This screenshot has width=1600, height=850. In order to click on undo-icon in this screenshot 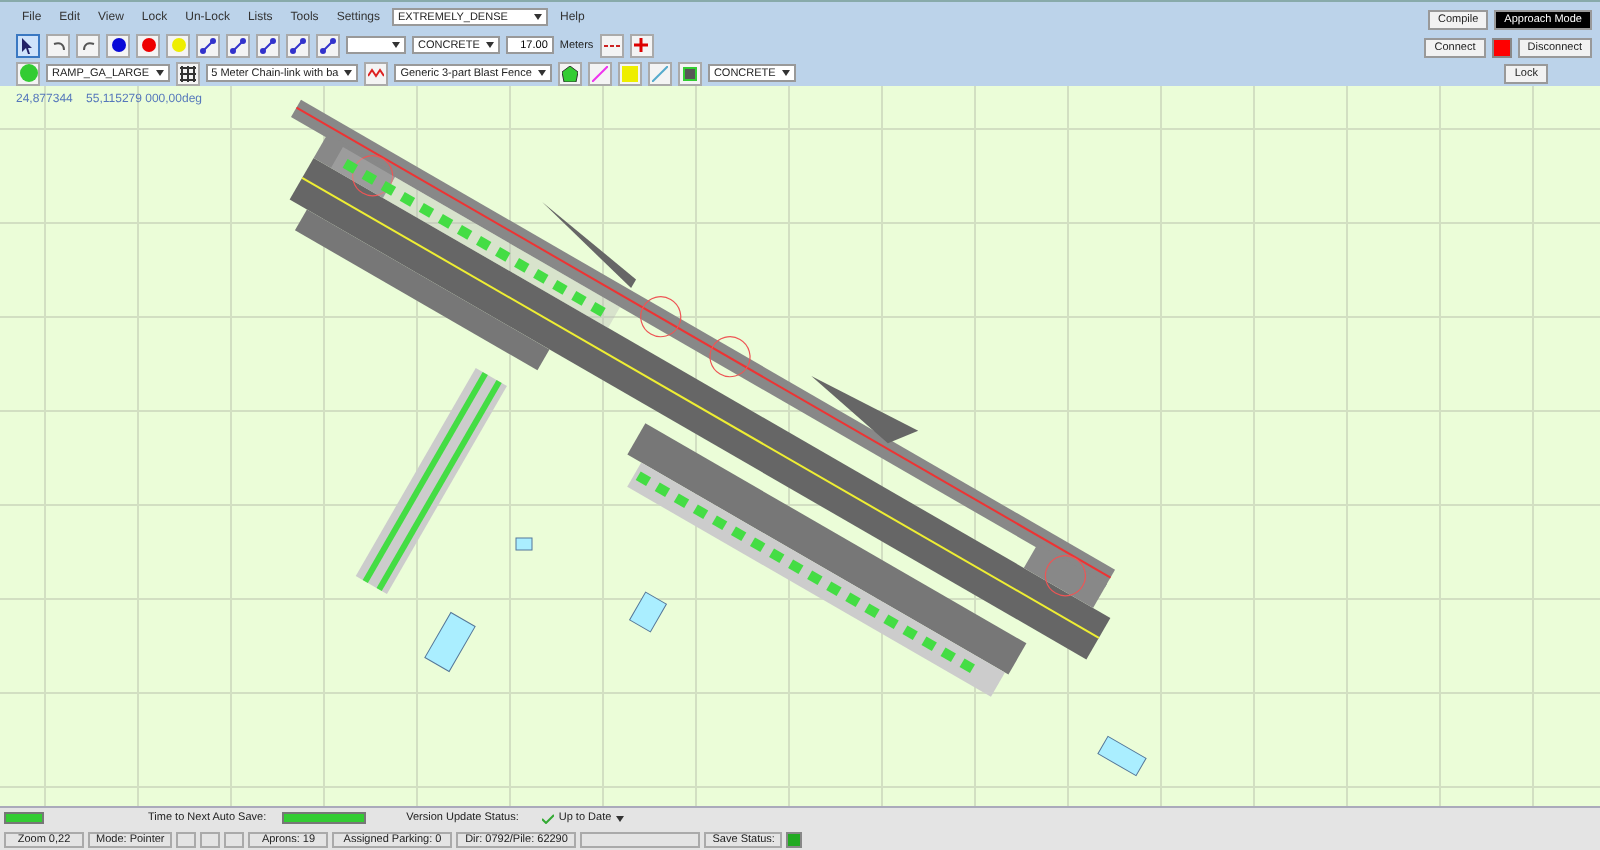, I will do `click(58, 45)`.